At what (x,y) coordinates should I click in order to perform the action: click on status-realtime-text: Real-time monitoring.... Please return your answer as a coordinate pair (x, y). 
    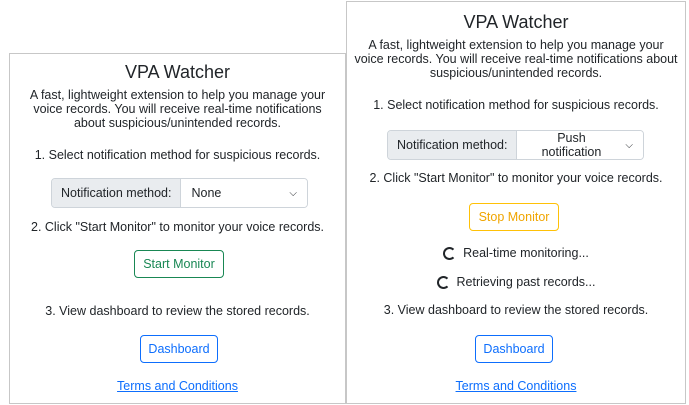
    Looking at the image, I should click on (526, 253).